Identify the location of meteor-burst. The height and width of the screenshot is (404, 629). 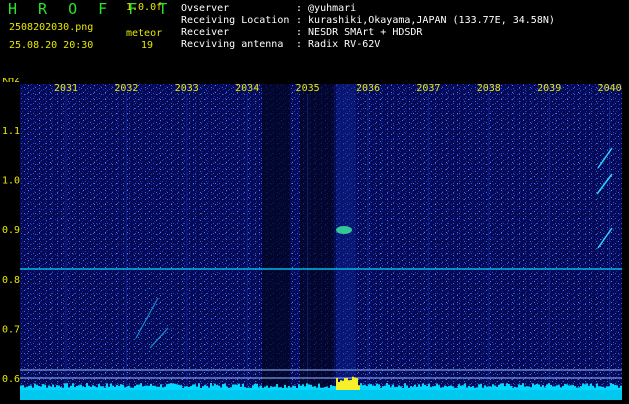
(344, 230).